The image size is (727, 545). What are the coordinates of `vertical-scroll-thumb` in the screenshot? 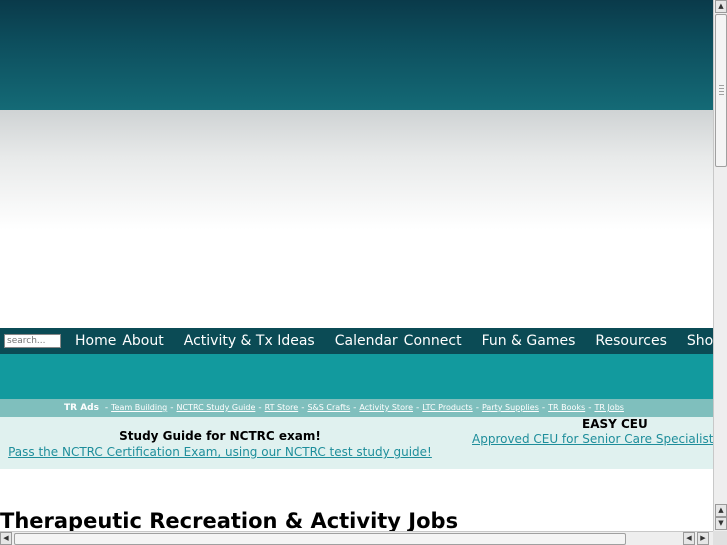 It's located at (721, 90).